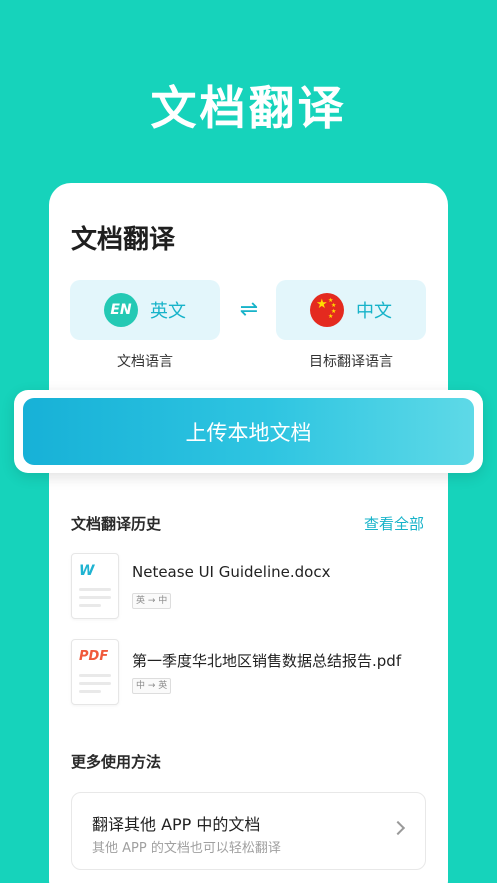  Describe the element at coordinates (231, 572) in the screenshot. I see `history-item-name: Netease UI Guideline.docx` at that location.